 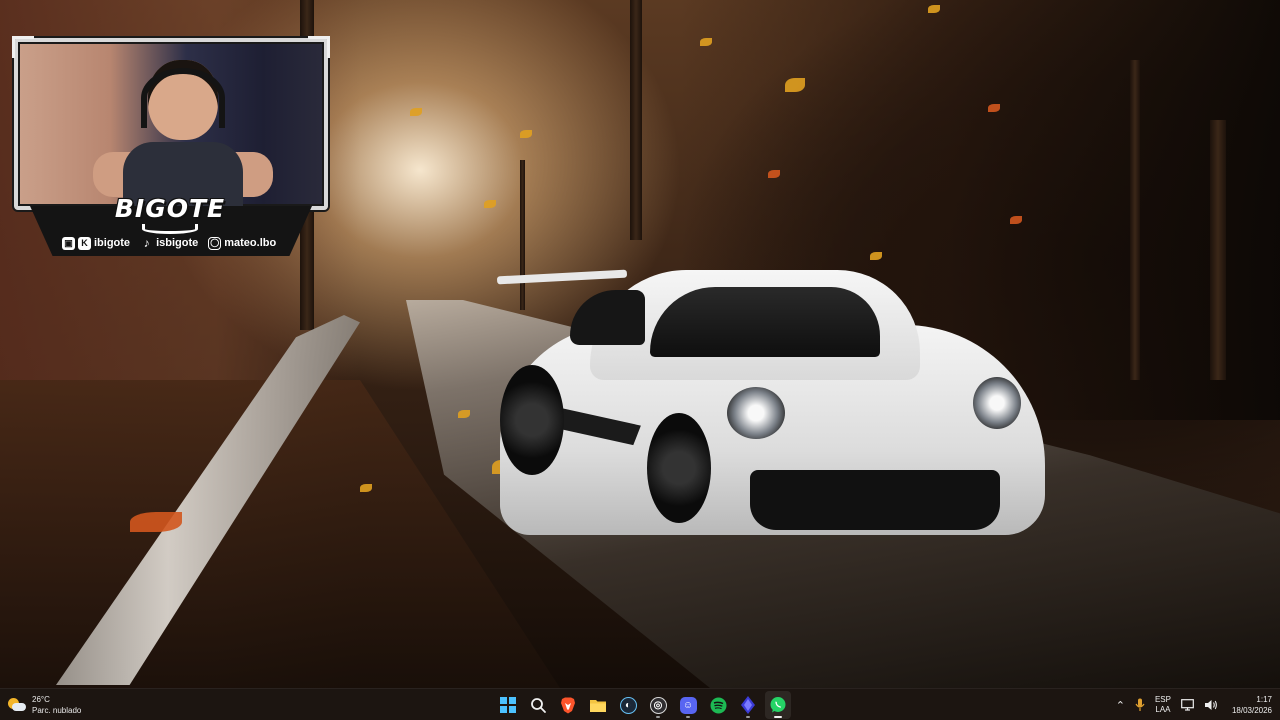 I want to click on volume-icon, so click(x=1211, y=705).